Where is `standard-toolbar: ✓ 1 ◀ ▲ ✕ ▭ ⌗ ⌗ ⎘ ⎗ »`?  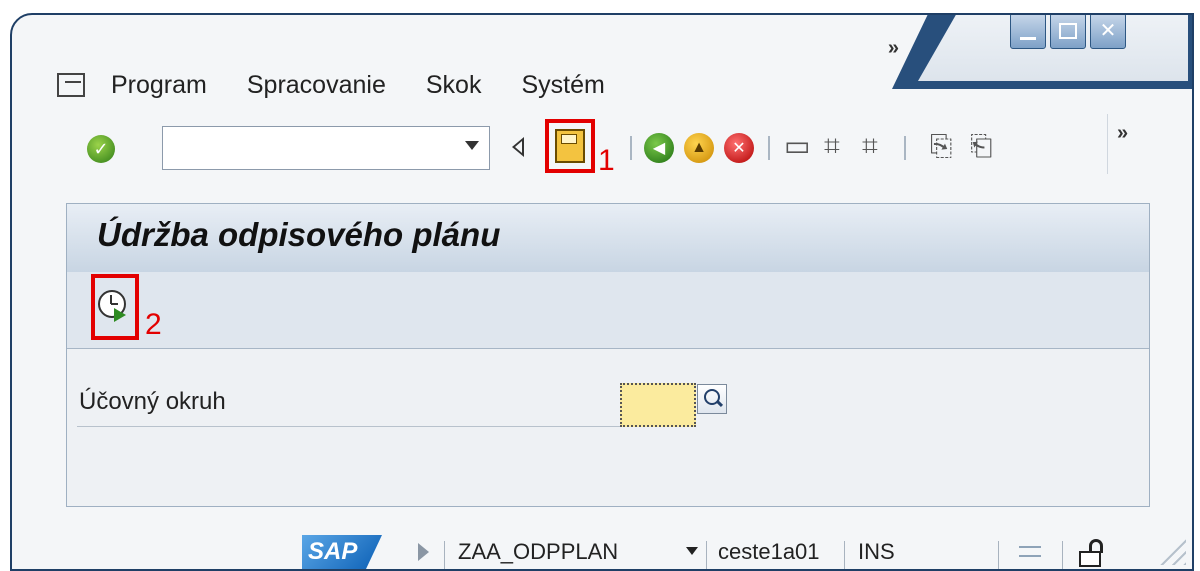
standard-toolbar: ✓ 1 ◀ ▲ ✕ ▭ ⌗ ⌗ ⎘ ⎗ » is located at coordinates (602, 145).